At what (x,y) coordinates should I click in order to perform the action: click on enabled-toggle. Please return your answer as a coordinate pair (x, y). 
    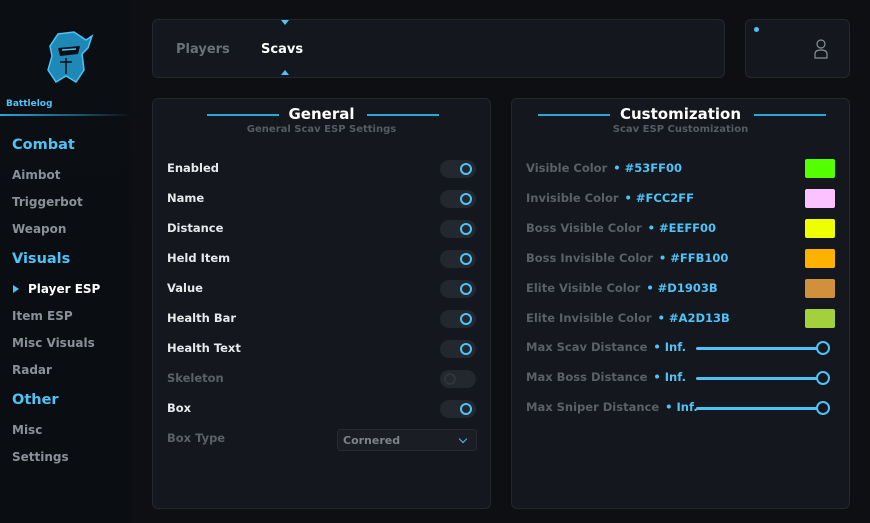
    Looking at the image, I should click on (458, 169).